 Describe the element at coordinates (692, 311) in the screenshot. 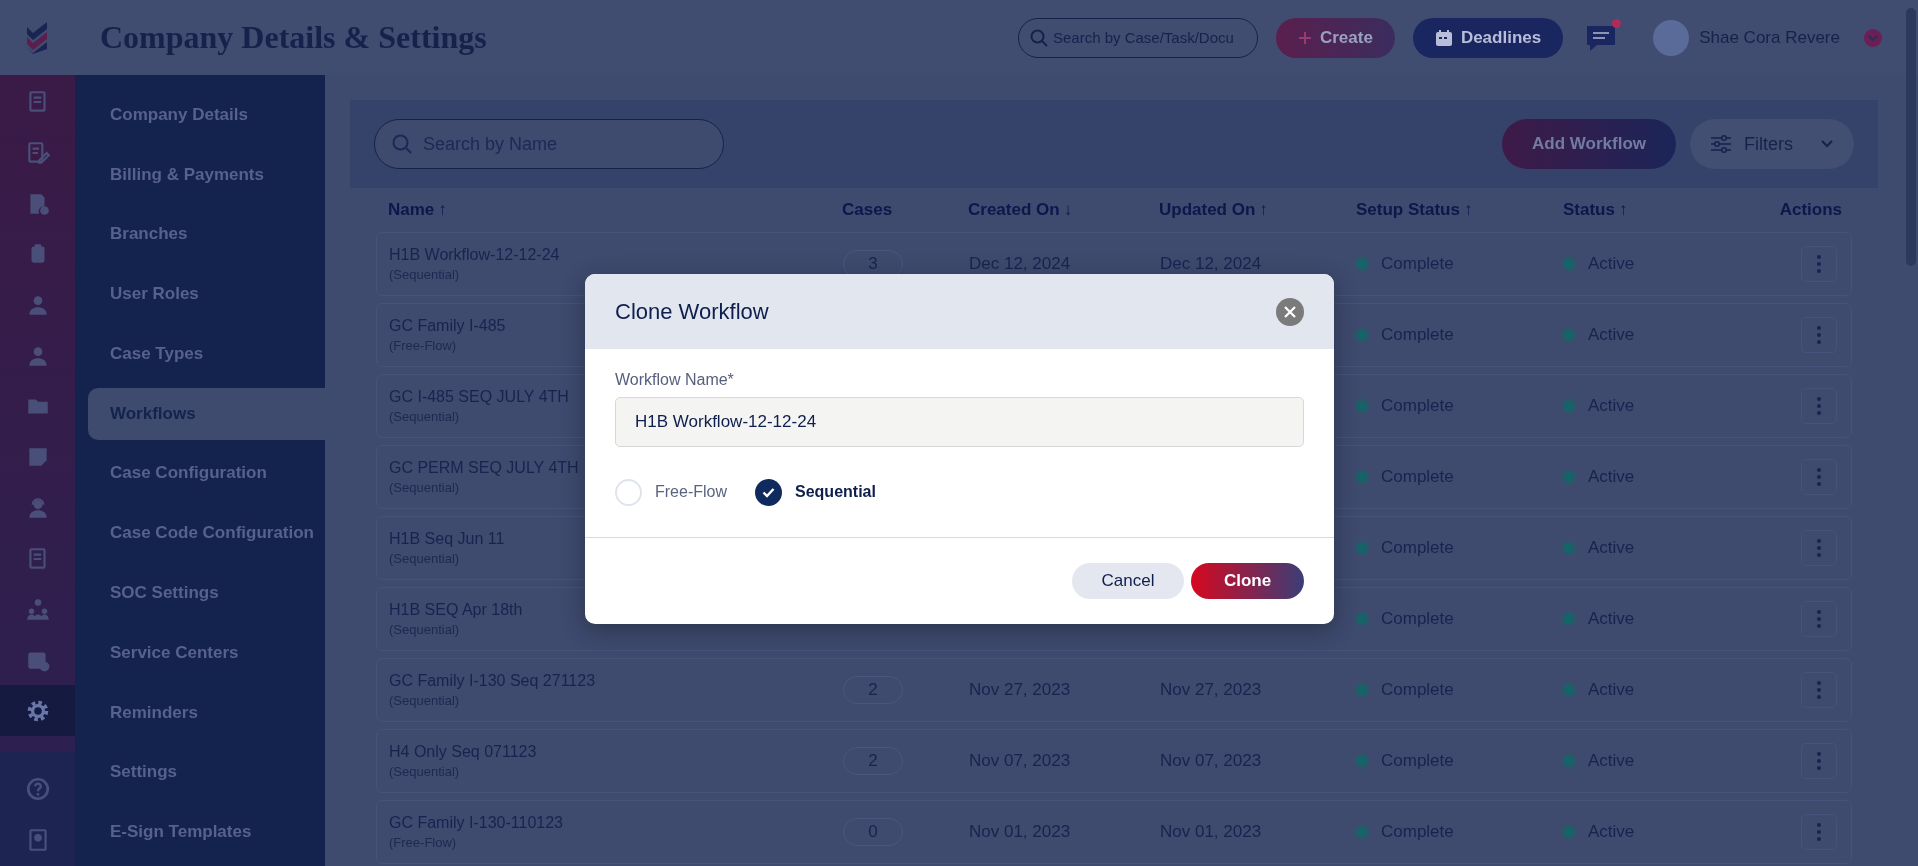

I see `dialog-title: Clone Workflow` at that location.